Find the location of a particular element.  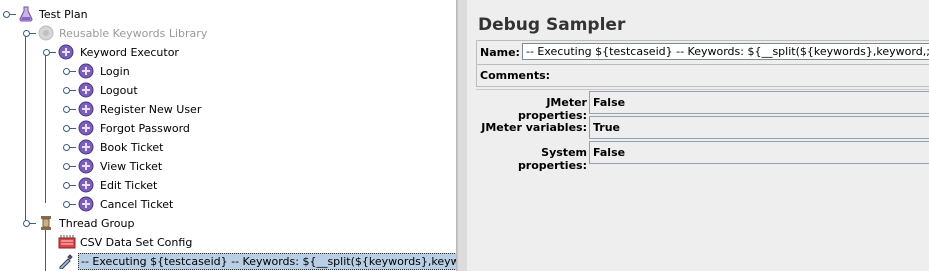

tree-item-label: View Ticket is located at coordinates (131, 166).